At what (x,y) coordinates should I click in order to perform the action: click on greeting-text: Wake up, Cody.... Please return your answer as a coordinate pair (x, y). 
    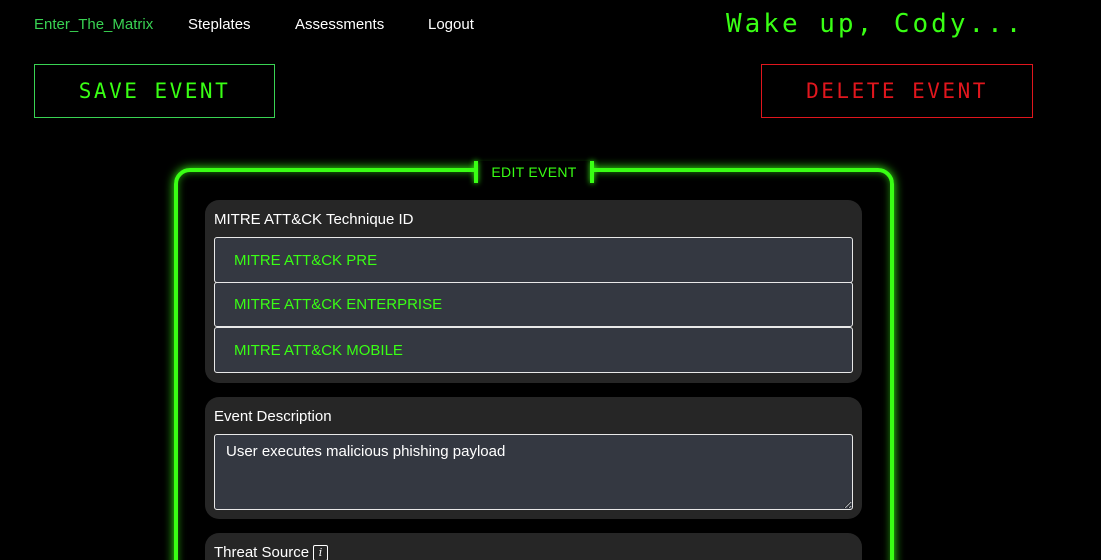
    Looking at the image, I should click on (875, 24).